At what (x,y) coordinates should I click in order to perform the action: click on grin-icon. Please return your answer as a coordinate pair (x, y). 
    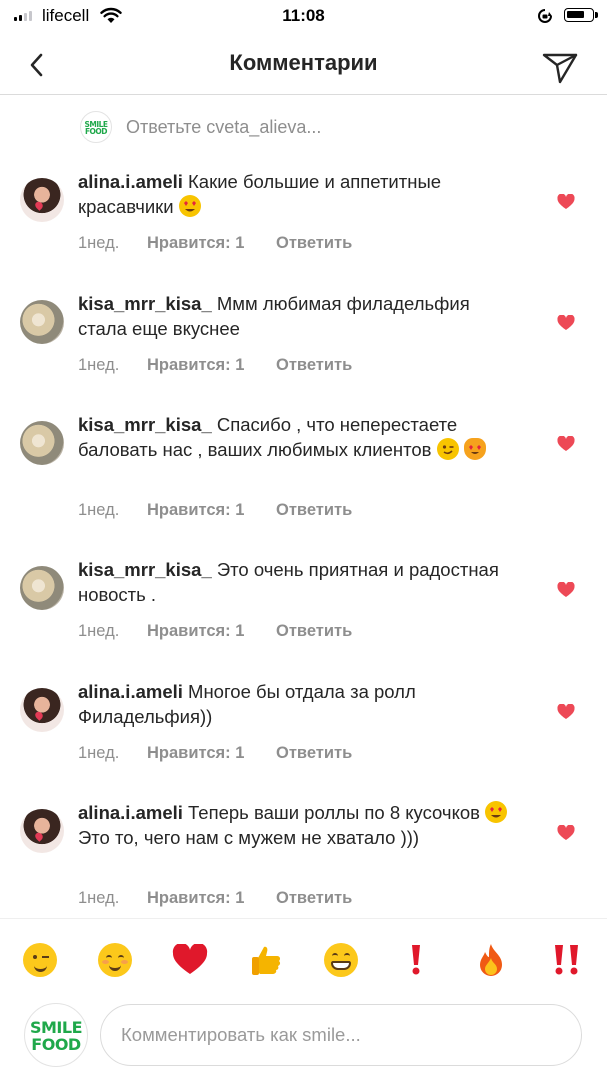
    Looking at the image, I should click on (341, 960).